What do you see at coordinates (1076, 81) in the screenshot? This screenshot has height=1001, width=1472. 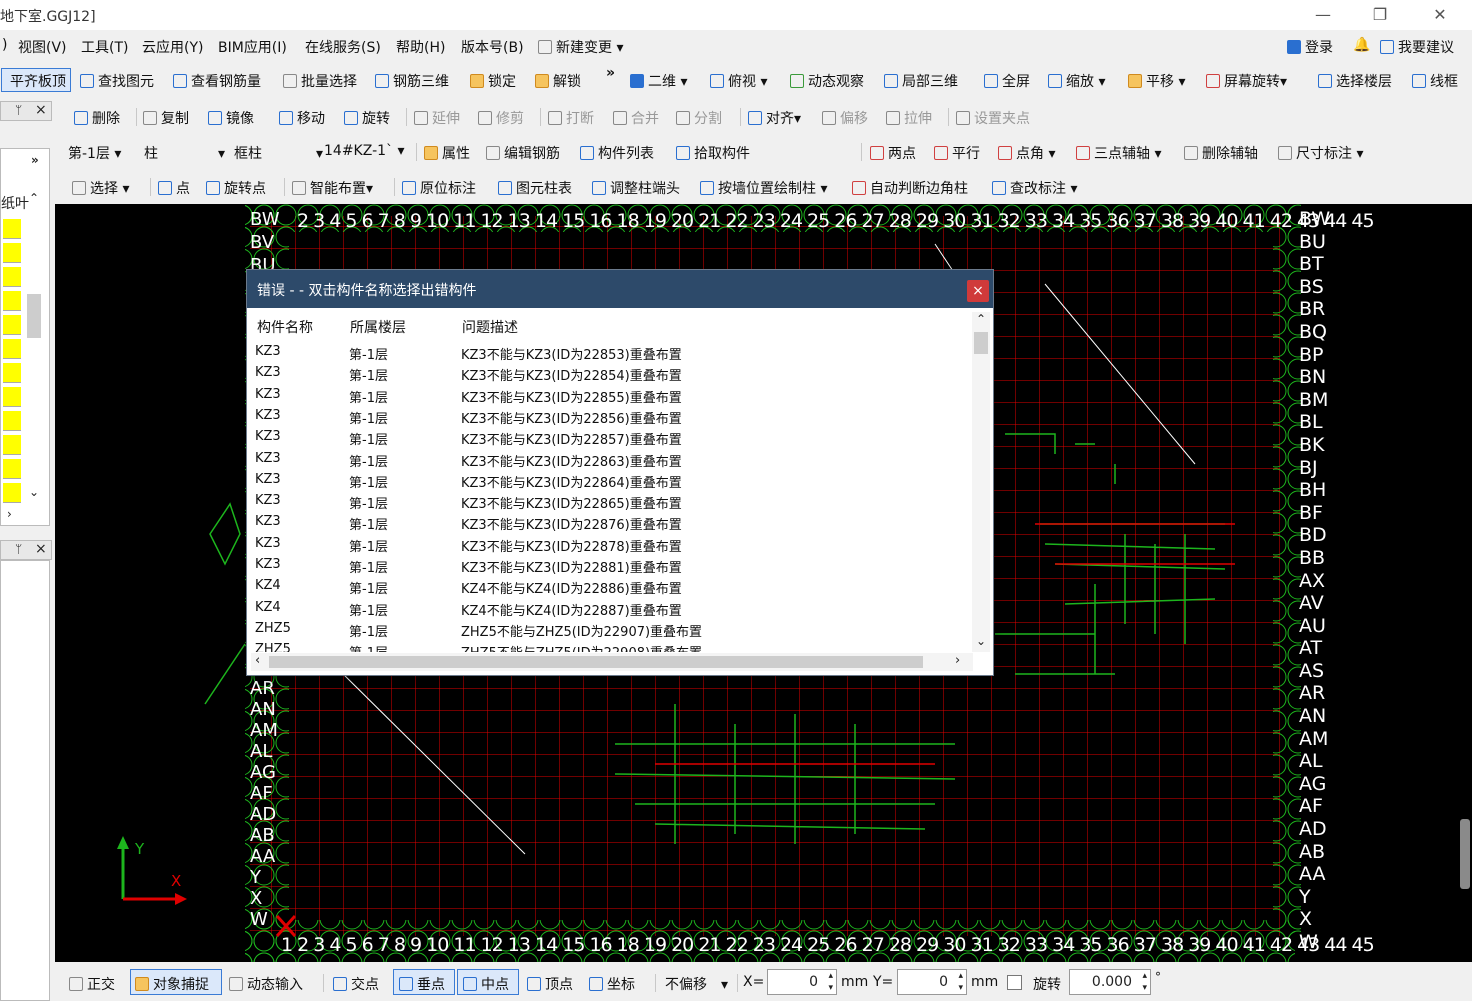 I see `zoom-button: 缩放 ▾` at bounding box center [1076, 81].